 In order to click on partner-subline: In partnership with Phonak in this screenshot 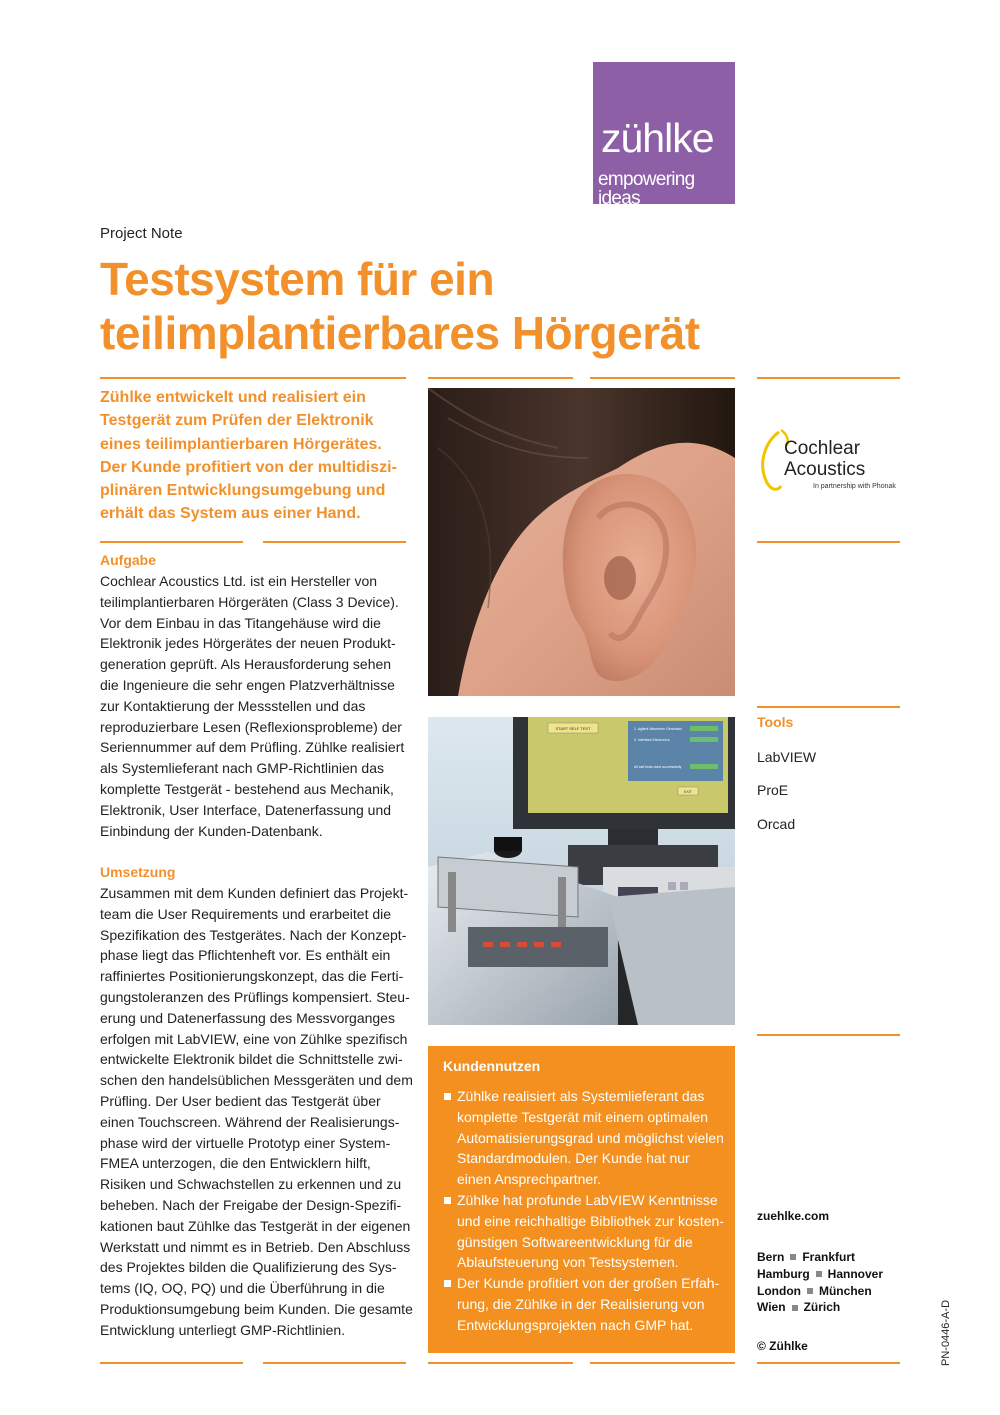, I will do `click(854, 486)`.